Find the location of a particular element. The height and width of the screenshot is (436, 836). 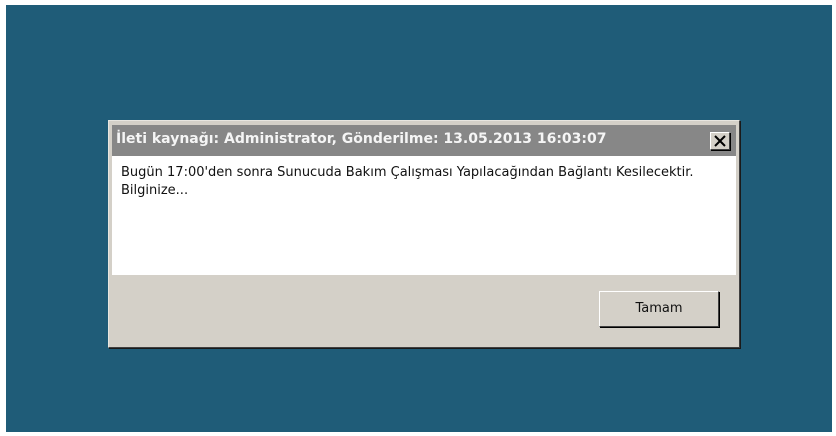

ok-button: Tamam is located at coordinates (659, 309).